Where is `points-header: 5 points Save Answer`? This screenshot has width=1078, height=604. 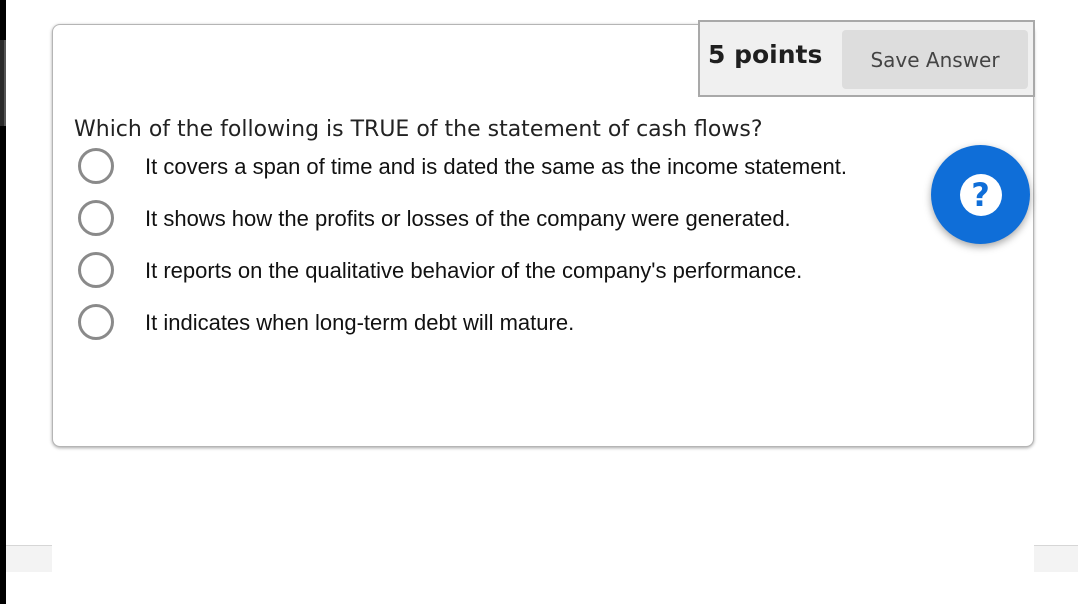
points-header: 5 points Save Answer is located at coordinates (866, 58).